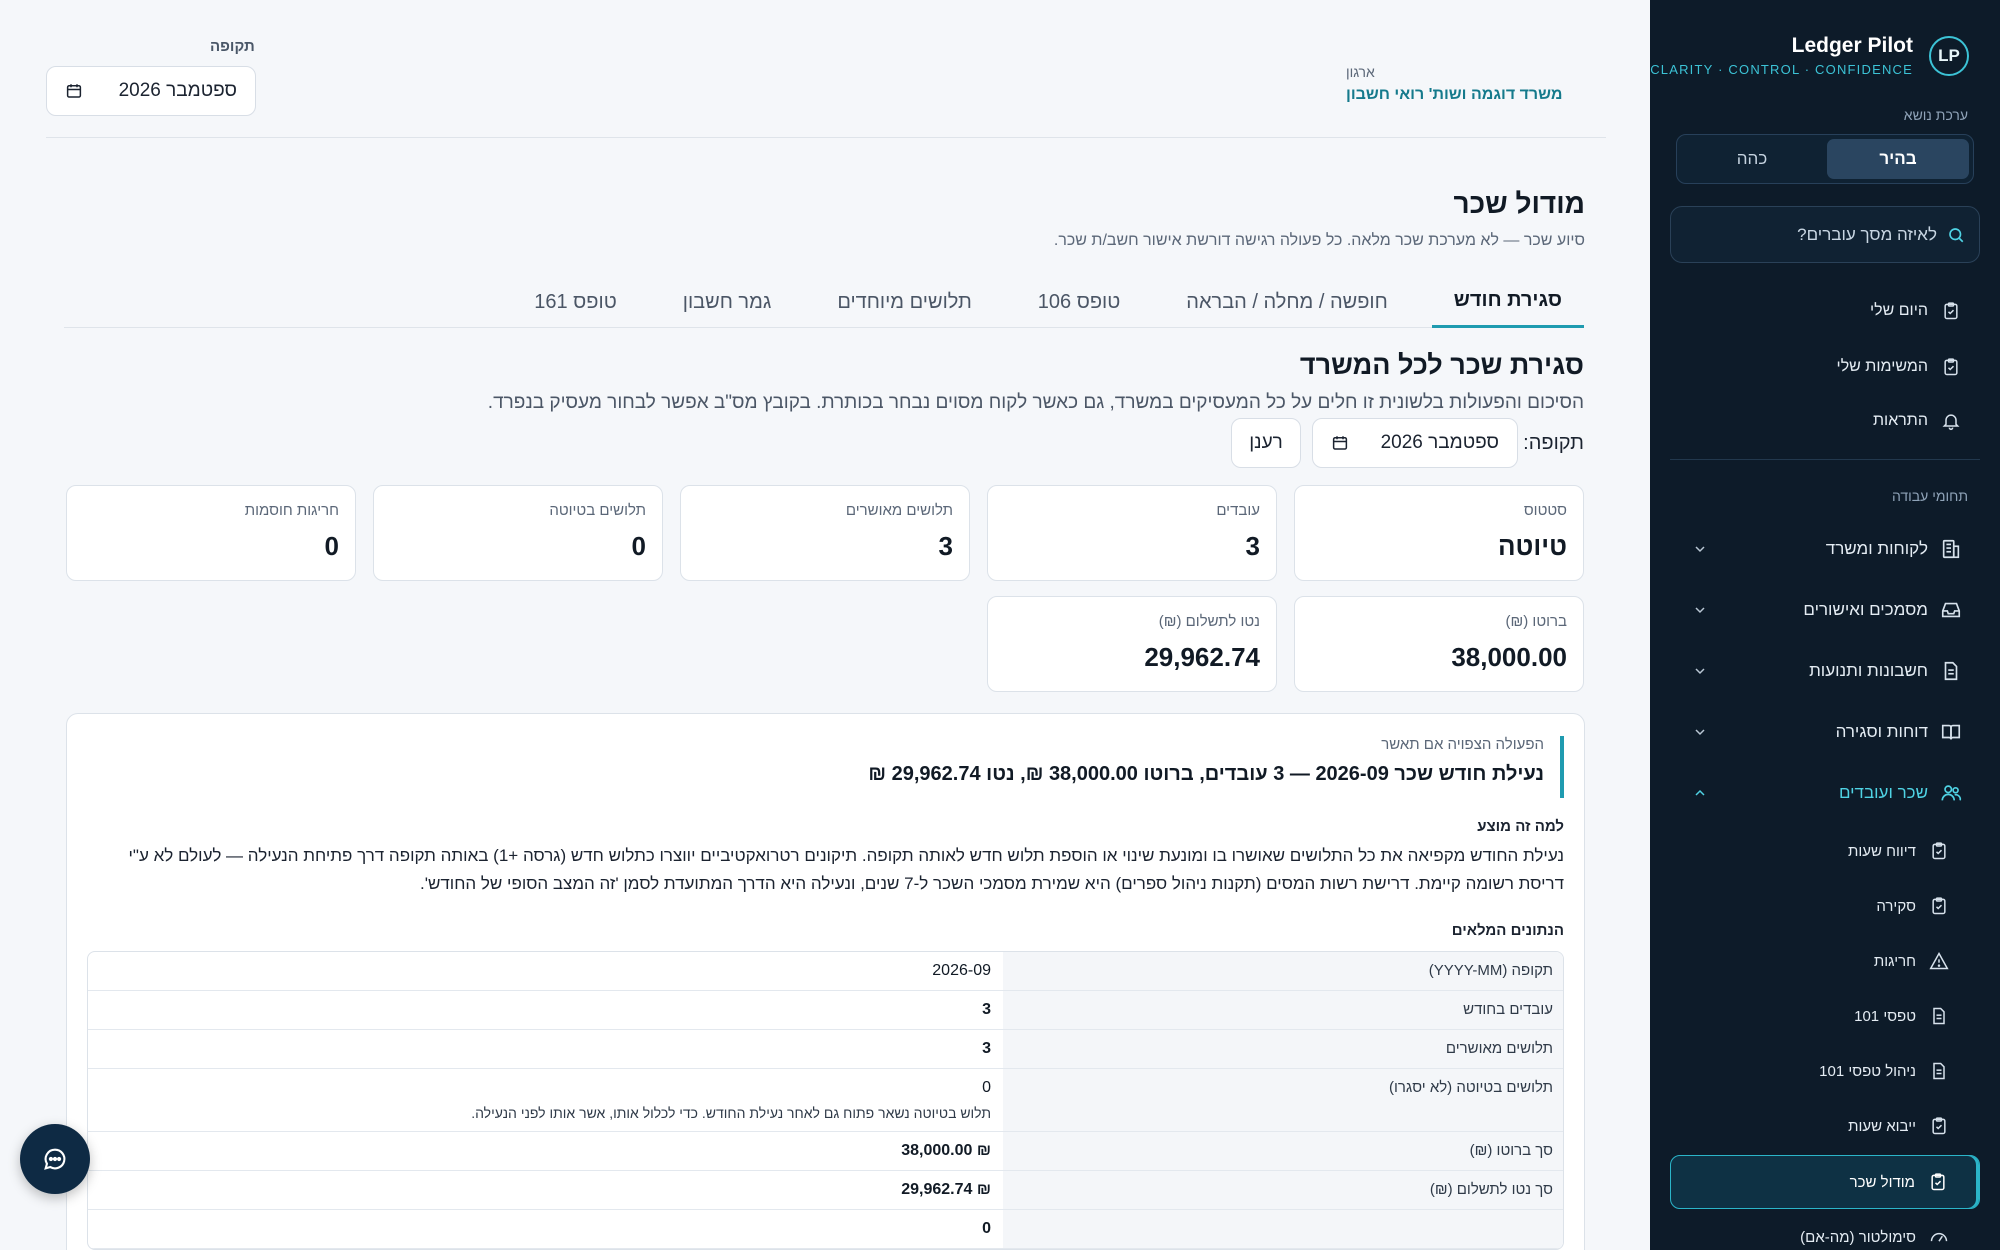  What do you see at coordinates (825, 1049) in the screenshot?
I see `table-row: תלושים מאושרים 3` at bounding box center [825, 1049].